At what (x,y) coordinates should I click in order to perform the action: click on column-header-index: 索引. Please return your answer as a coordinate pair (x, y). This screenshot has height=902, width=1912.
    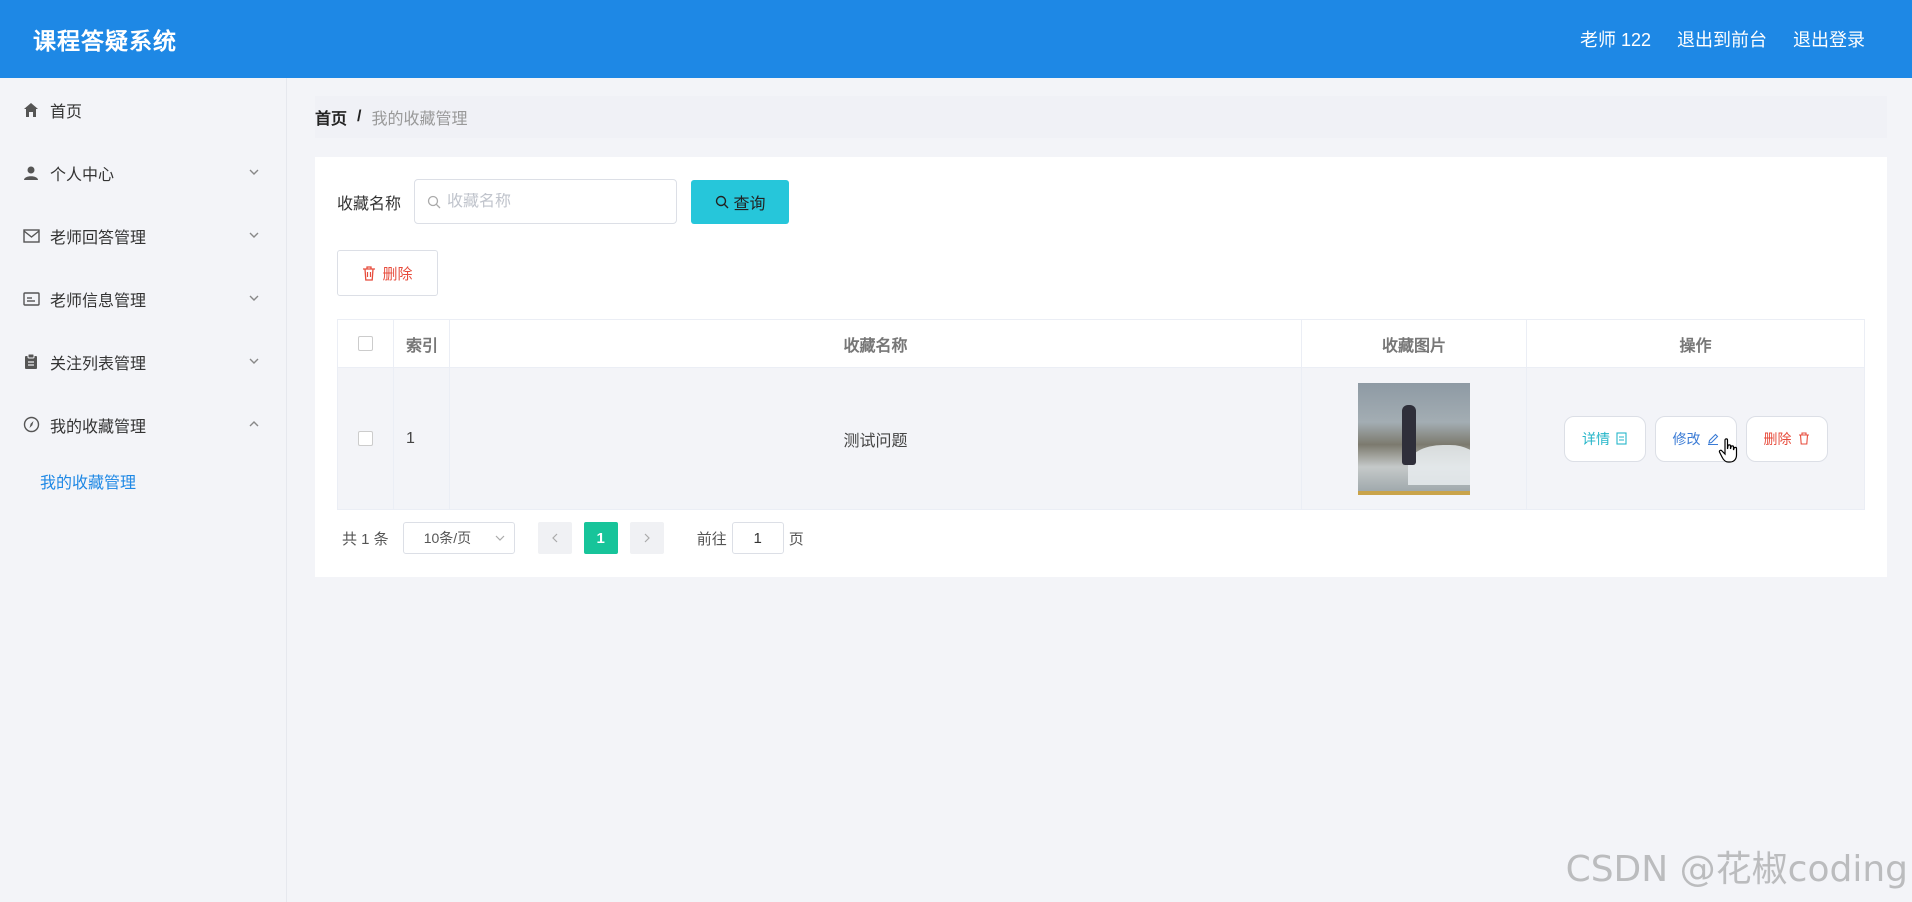
    Looking at the image, I should click on (422, 343).